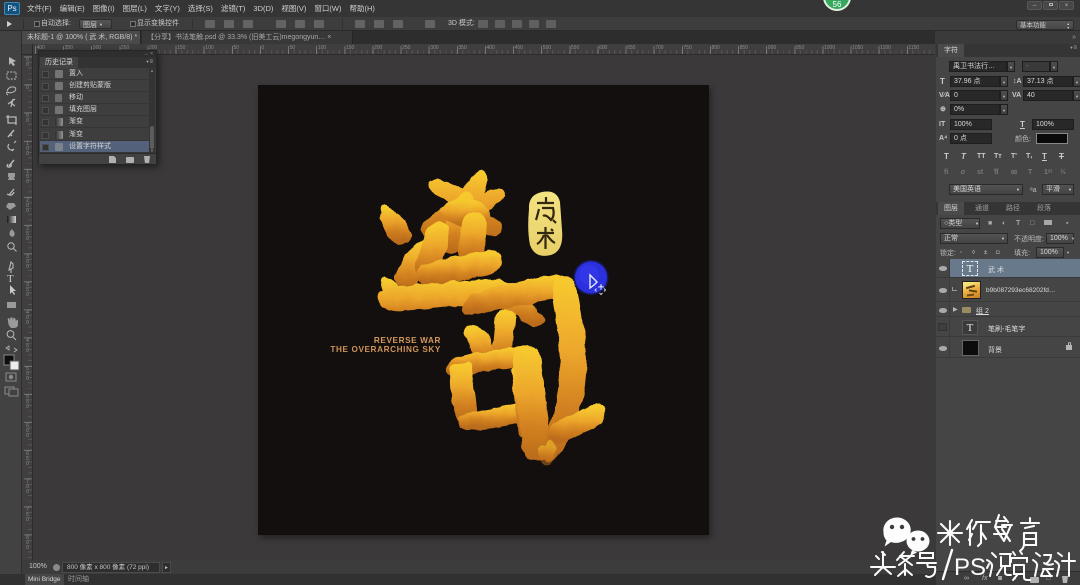  What do you see at coordinates (970, 567) in the screenshot?
I see `svg-text: PS` at bounding box center [970, 567].